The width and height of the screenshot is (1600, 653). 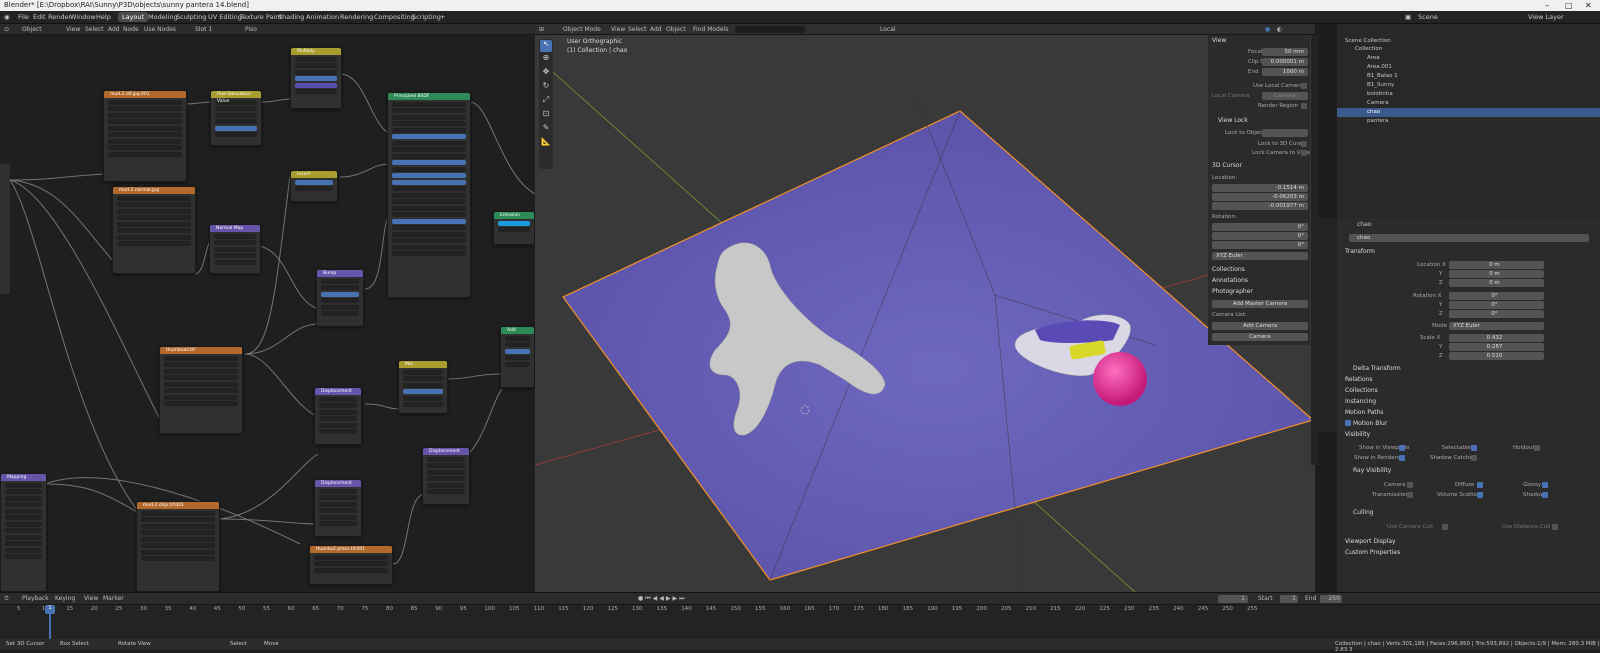 What do you see at coordinates (1373, 112) in the screenshot?
I see `outliner-item-chao: chao` at bounding box center [1373, 112].